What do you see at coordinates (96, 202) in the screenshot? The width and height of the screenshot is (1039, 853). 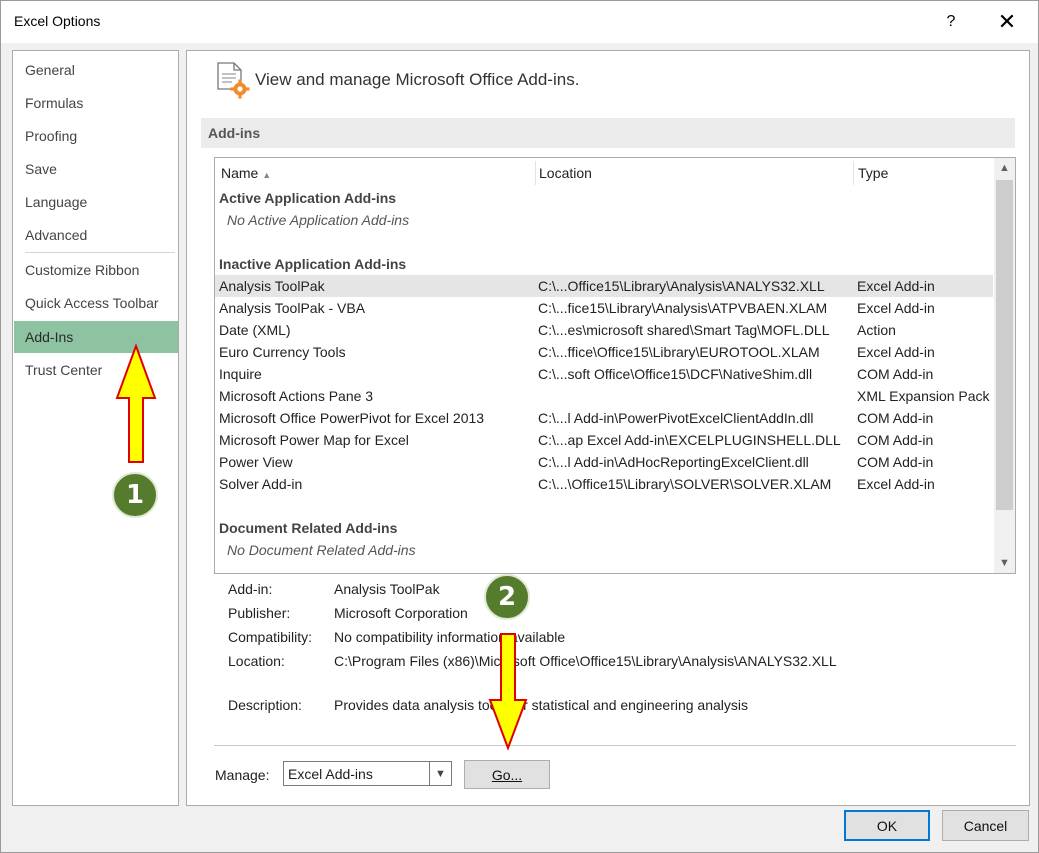 I see `sidebar-item-language: Language` at bounding box center [96, 202].